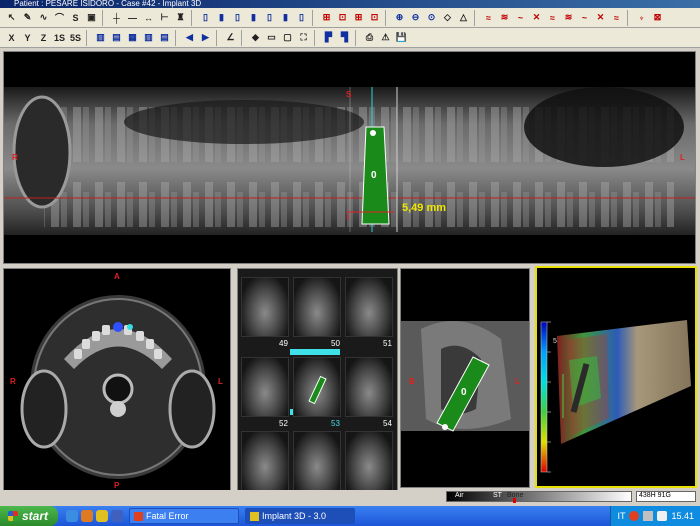 This screenshot has width=700, height=526. I want to click on ie-icon, so click(72, 516).